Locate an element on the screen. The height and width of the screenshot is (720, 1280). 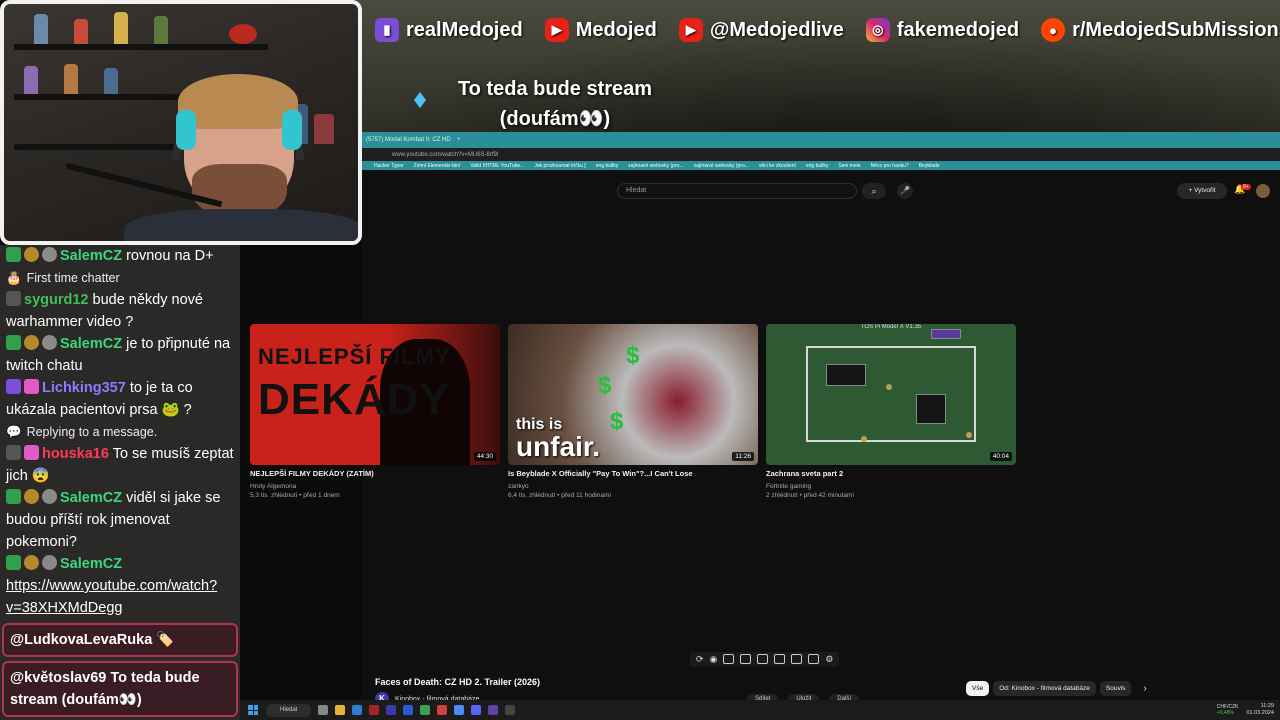
video-duration: 44:30 is located at coordinates (484, 456).